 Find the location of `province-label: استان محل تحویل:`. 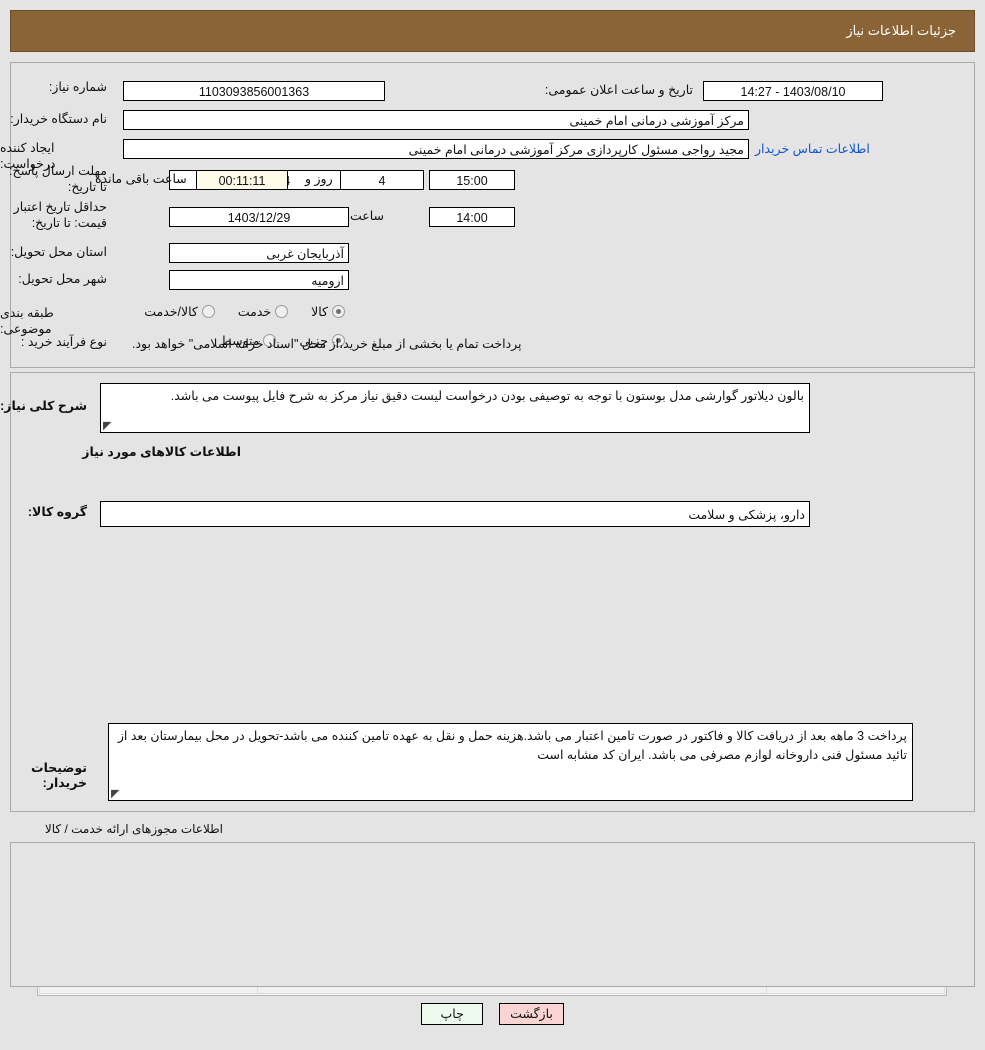

province-label: استان محل تحویل: is located at coordinates (58, 252).